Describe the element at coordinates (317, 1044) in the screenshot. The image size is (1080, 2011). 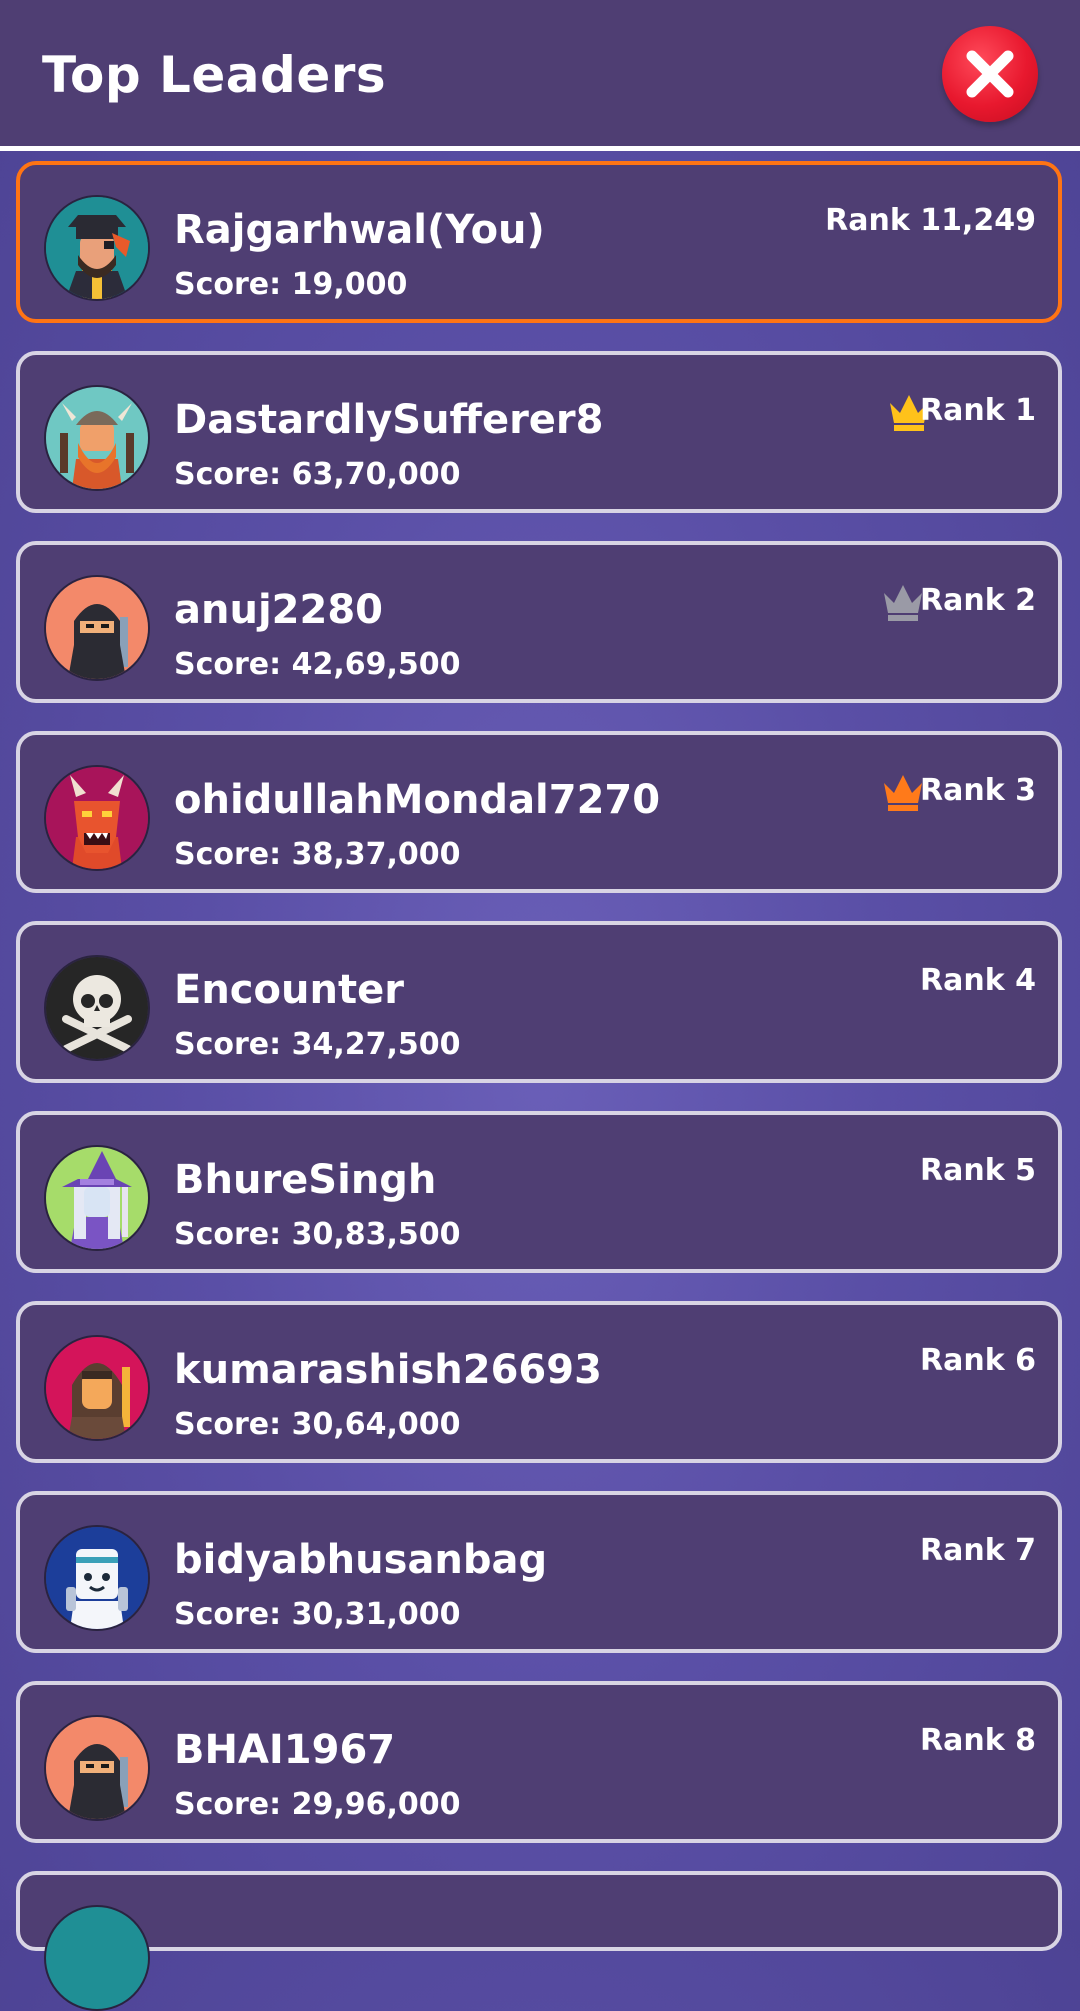
I see `player-score: Score: 34,27,500` at that location.